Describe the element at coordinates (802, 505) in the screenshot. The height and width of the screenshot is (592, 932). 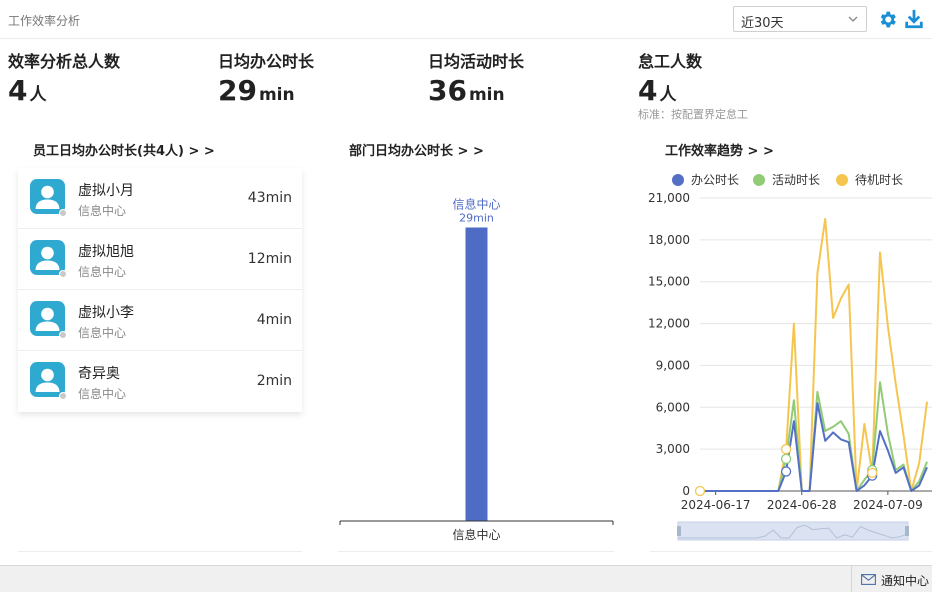
I see `x-tick-label: 2024-06-28` at that location.